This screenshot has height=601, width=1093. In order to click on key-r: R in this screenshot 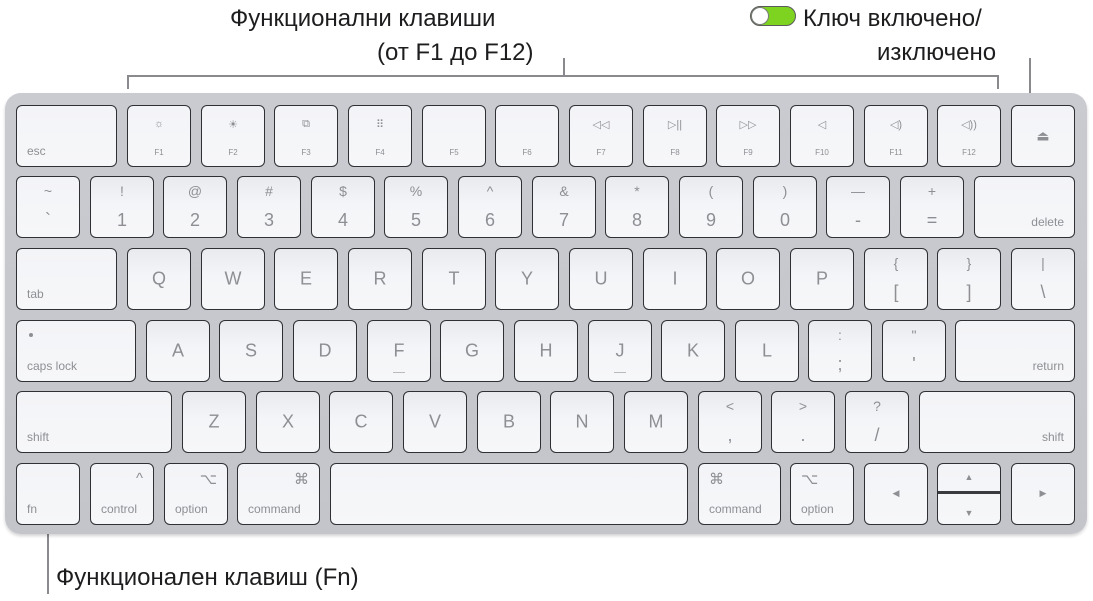, I will do `click(380, 279)`.